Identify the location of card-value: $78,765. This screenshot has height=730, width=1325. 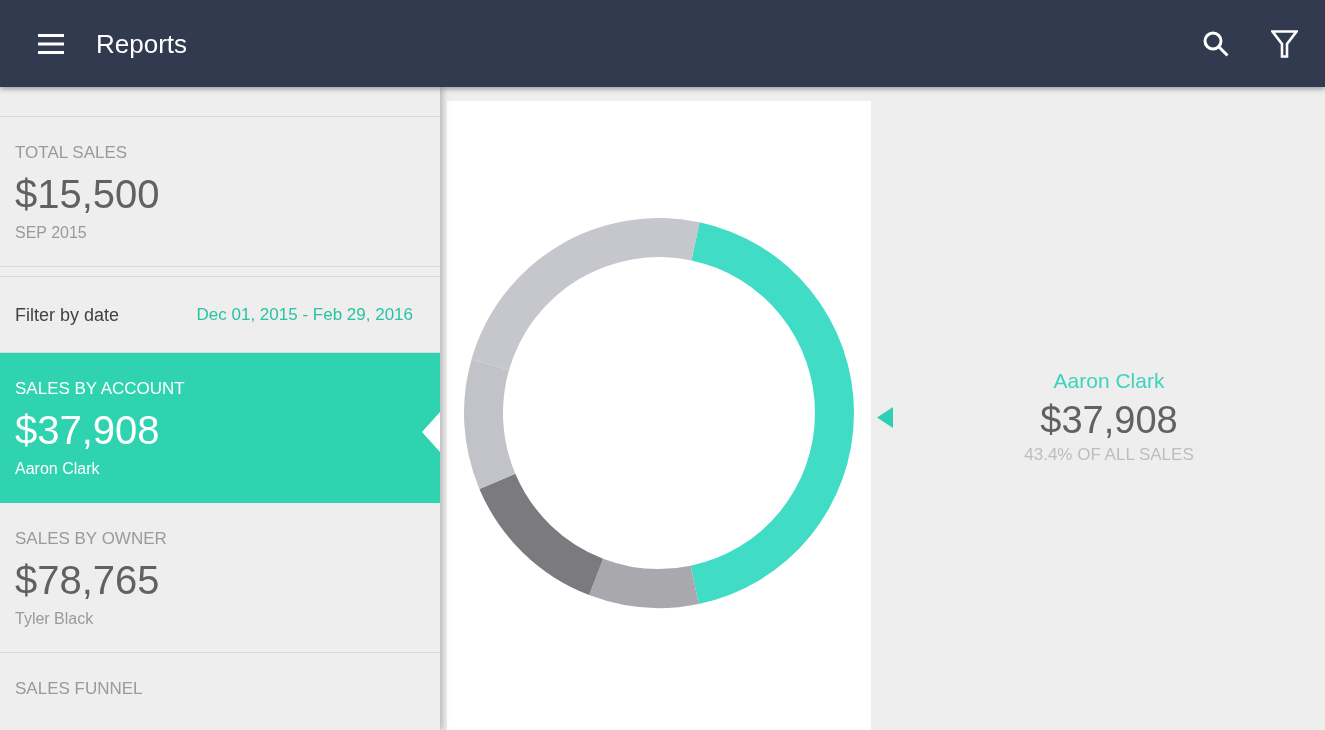
(87, 580).